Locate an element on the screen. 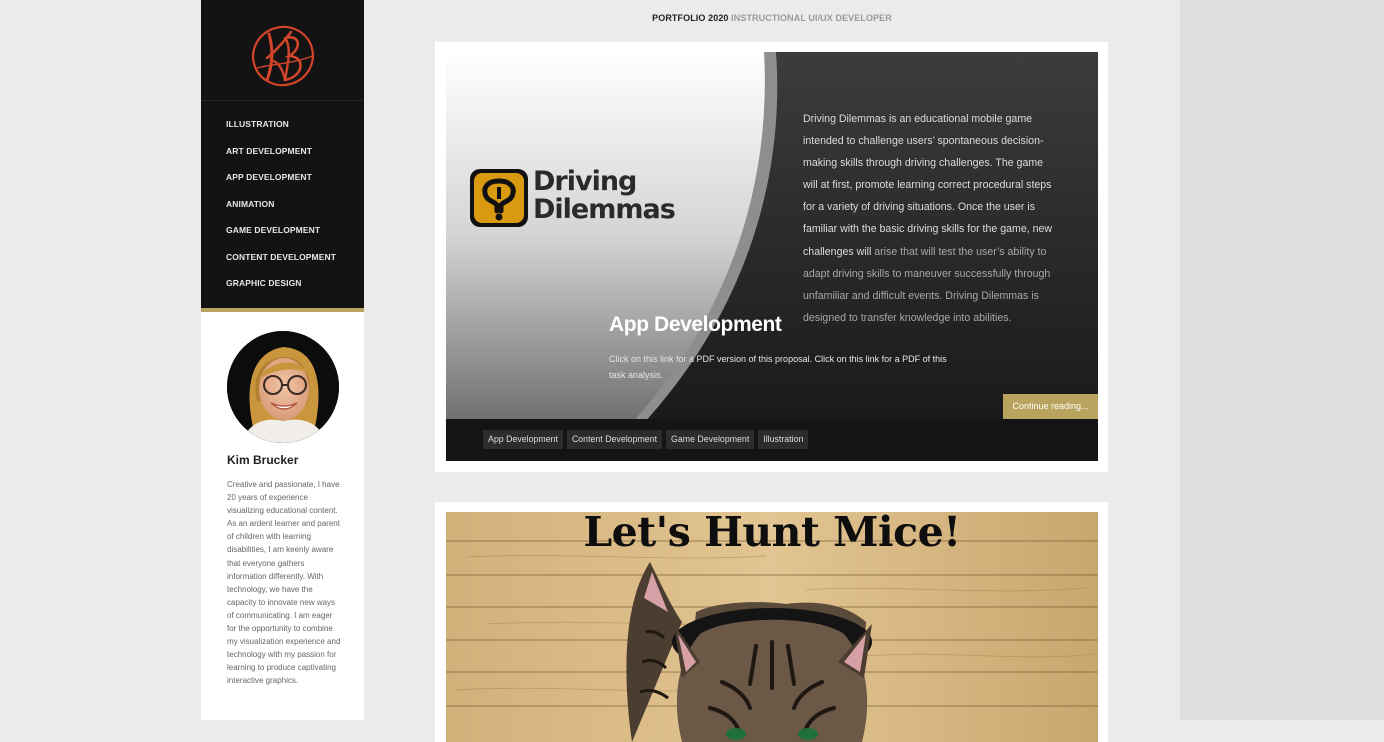 The width and height of the screenshot is (1384, 742). kb-monogram-logo is located at coordinates (283, 58).